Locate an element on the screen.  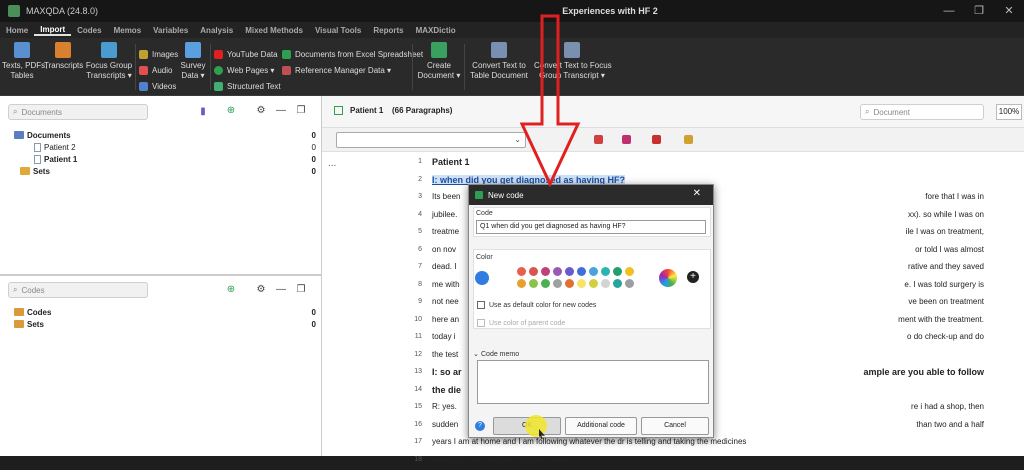
tab-variables: Variables is located at coordinates (170, 30).